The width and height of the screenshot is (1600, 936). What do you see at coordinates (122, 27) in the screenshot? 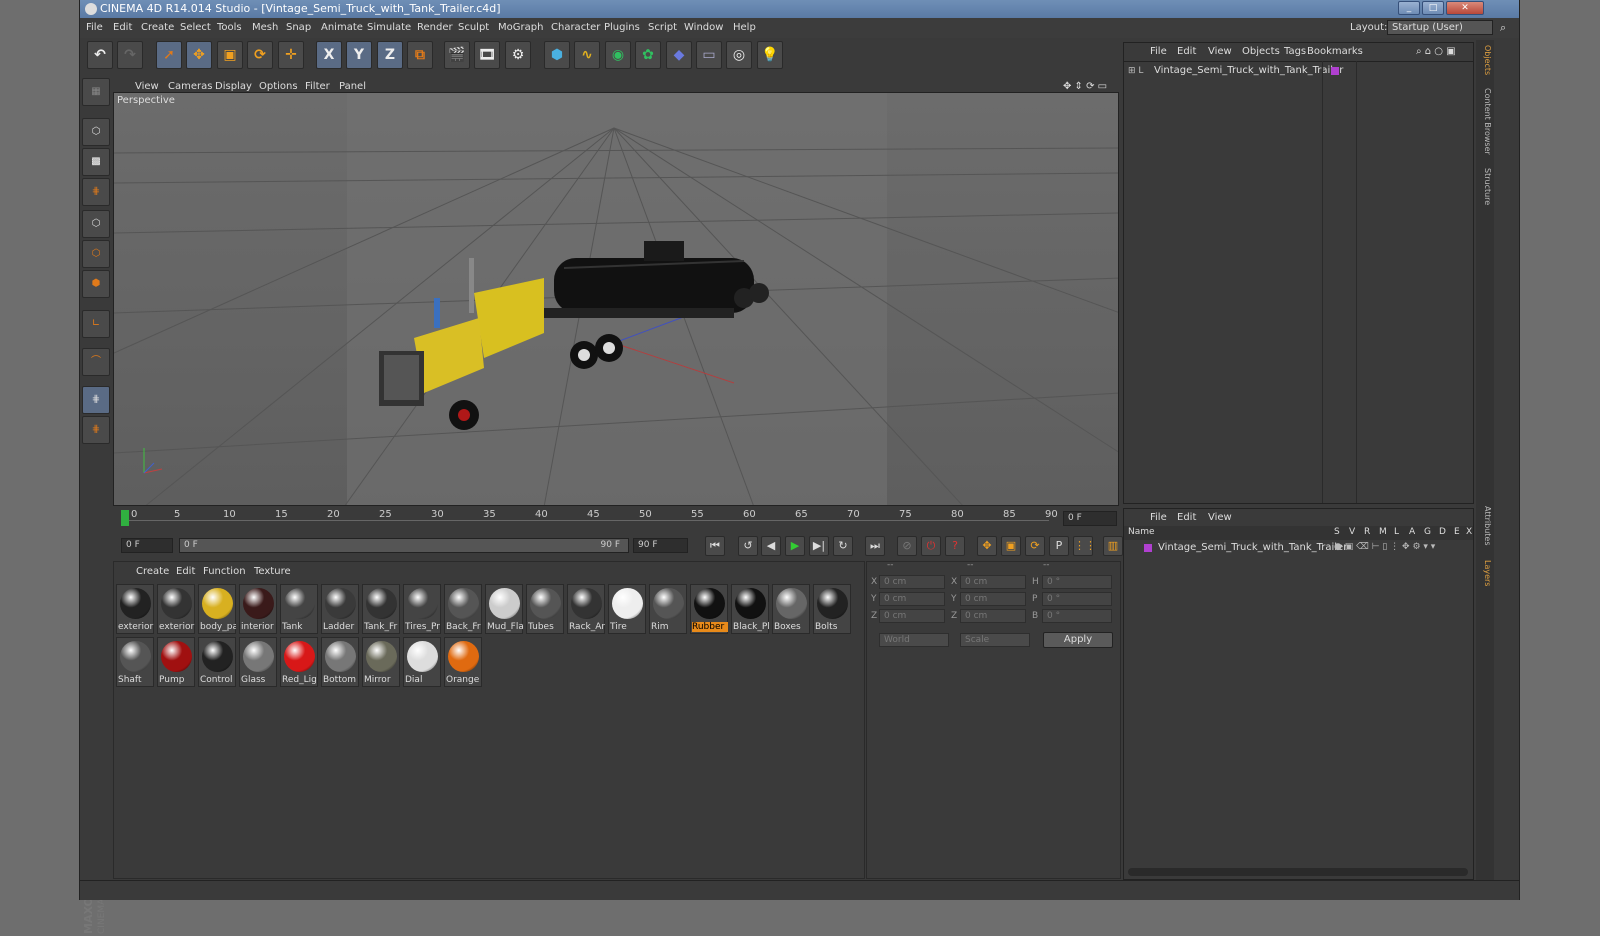
I see `menu-edit: Edit` at bounding box center [122, 27].